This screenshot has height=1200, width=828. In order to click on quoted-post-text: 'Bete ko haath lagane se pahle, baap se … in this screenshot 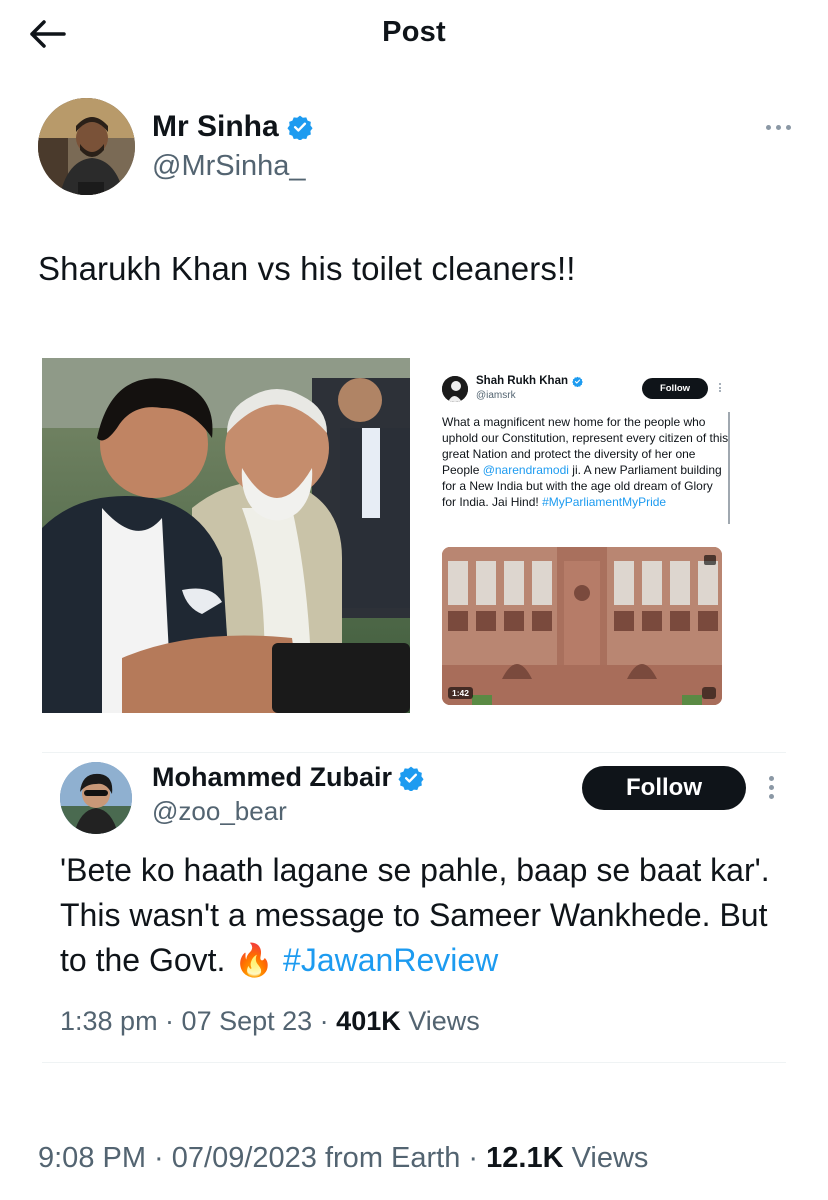, I will do `click(415, 915)`.